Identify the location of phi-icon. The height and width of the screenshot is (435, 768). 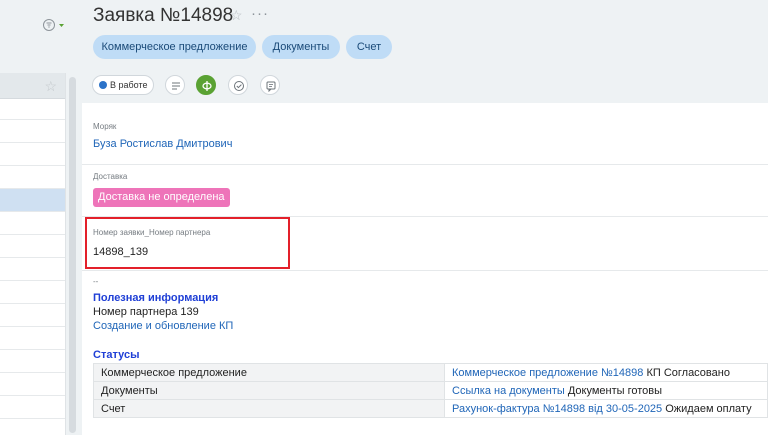
(207, 86).